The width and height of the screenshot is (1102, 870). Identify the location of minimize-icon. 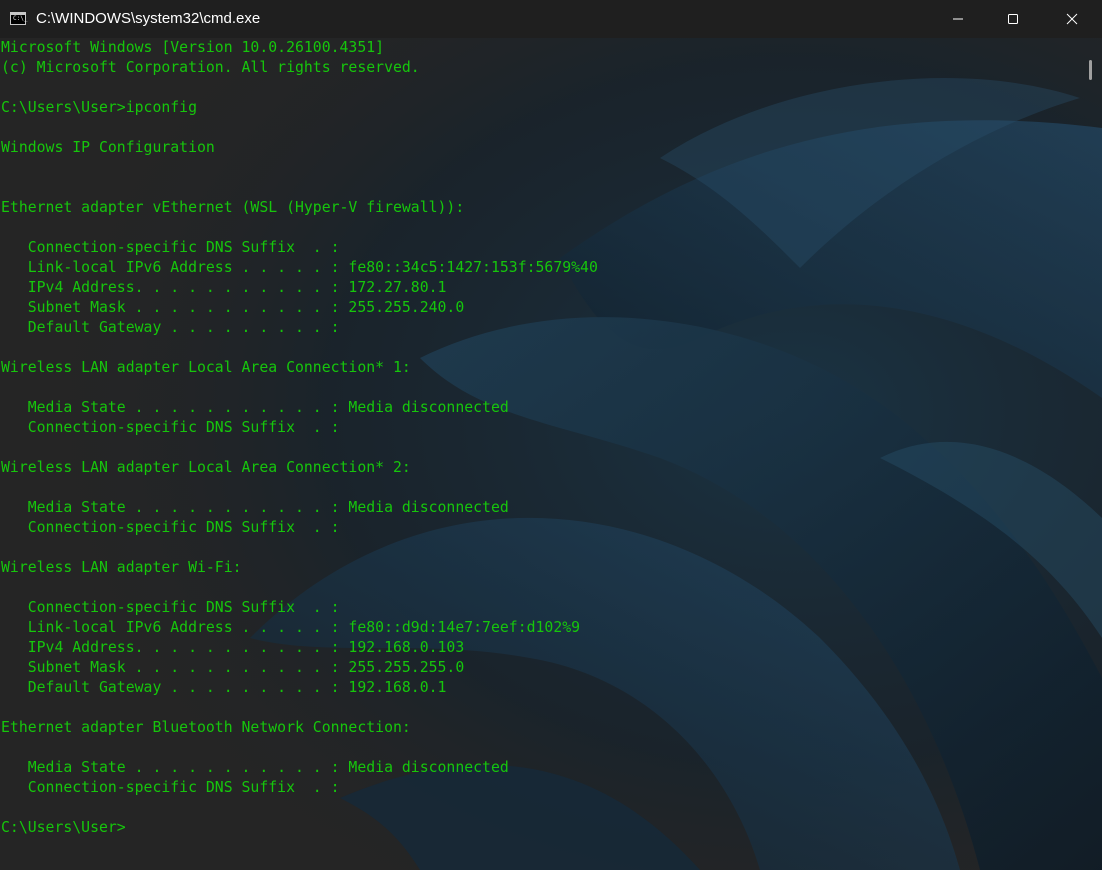
(958, 19).